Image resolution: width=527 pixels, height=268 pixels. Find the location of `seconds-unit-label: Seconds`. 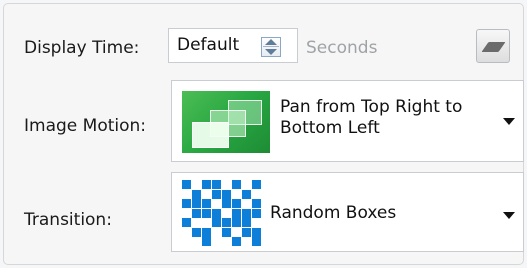

seconds-unit-label: Seconds is located at coordinates (342, 48).